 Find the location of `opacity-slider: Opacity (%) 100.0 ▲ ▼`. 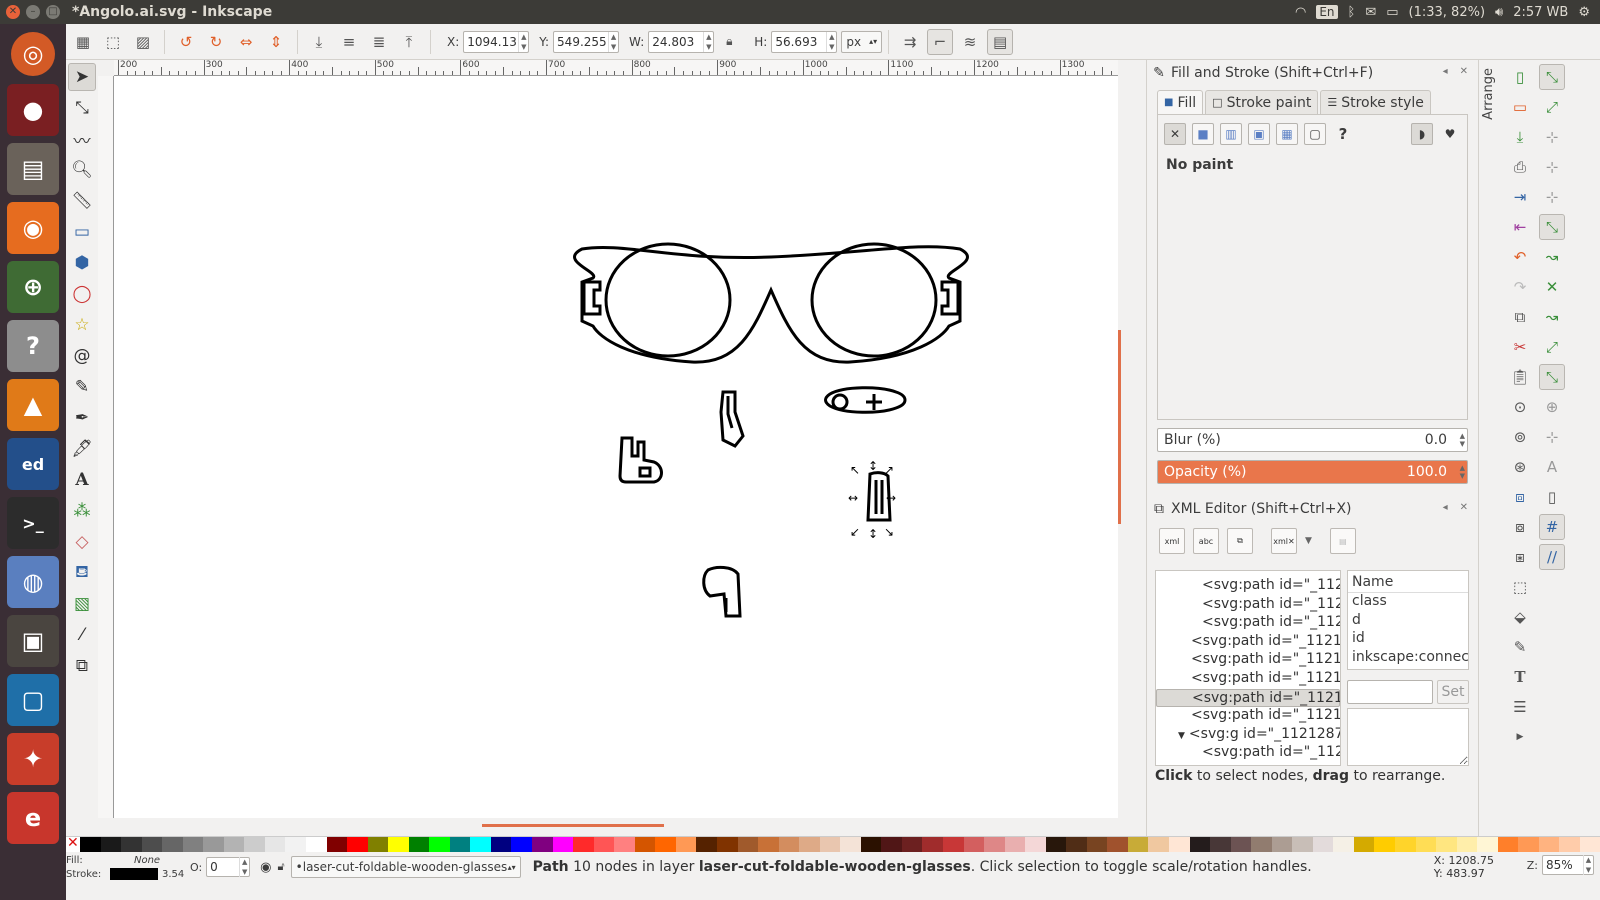

opacity-slider: Opacity (%) 100.0 ▲ ▼ is located at coordinates (1312, 472).